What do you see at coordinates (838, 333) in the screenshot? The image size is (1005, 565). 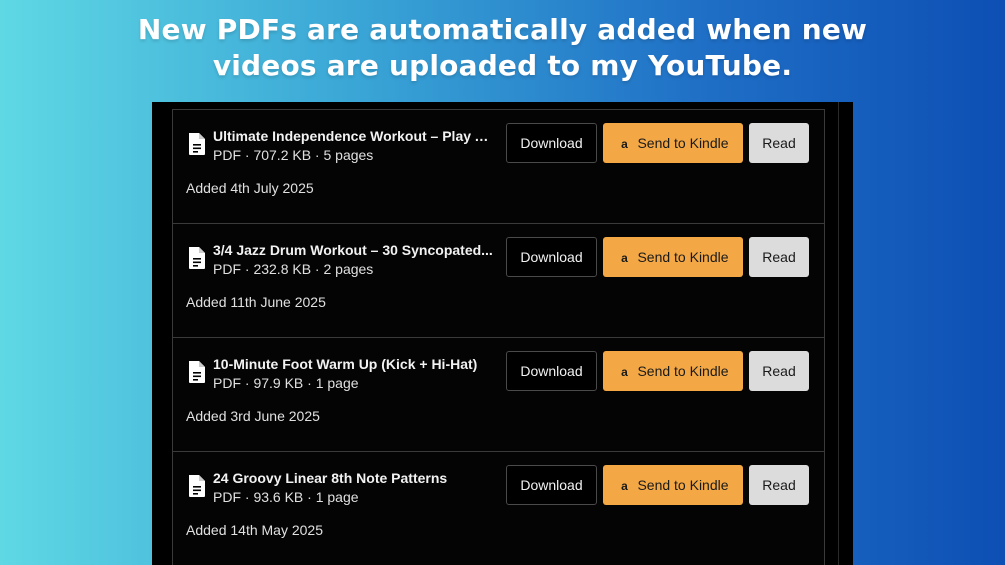 I see `scrollbar-track` at bounding box center [838, 333].